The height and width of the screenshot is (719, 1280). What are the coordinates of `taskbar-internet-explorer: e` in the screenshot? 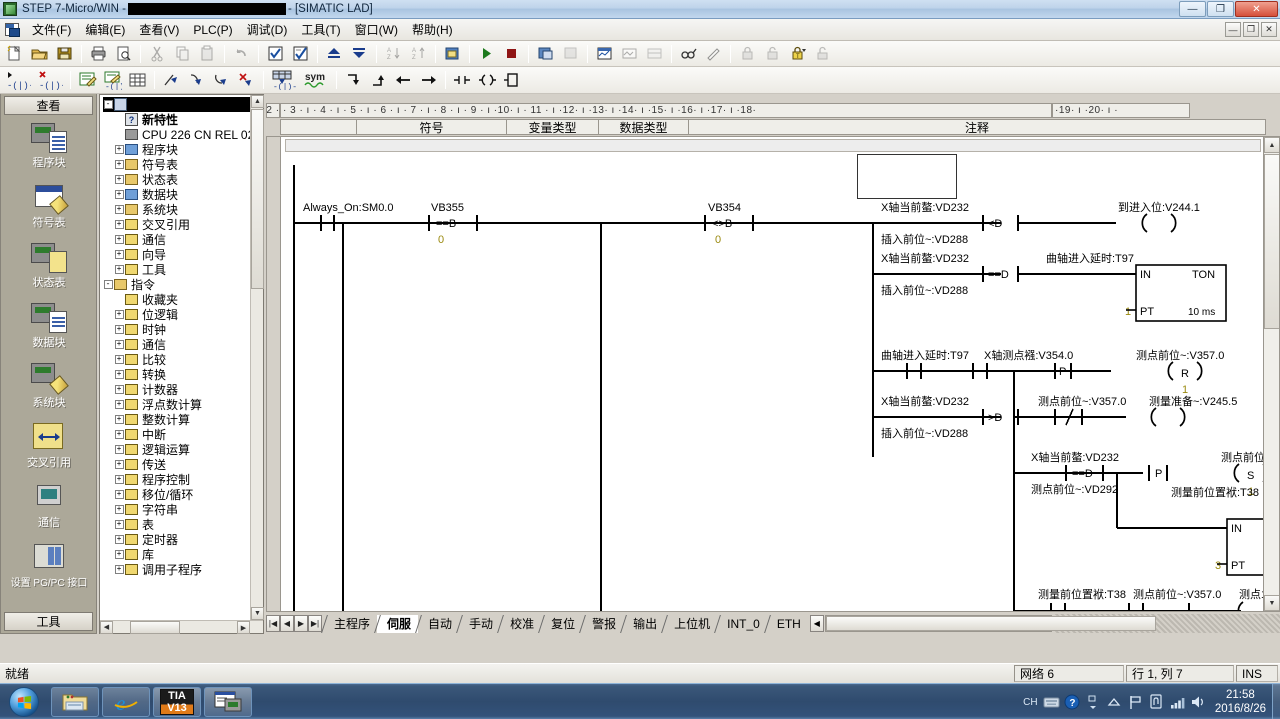 It's located at (126, 701).